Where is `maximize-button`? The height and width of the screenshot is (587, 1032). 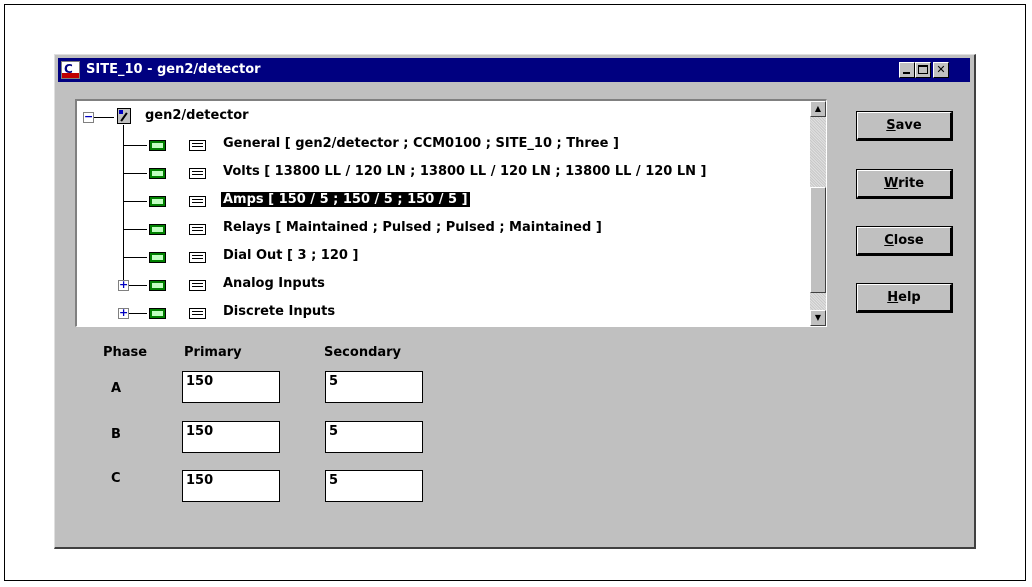 maximize-button is located at coordinates (923, 70).